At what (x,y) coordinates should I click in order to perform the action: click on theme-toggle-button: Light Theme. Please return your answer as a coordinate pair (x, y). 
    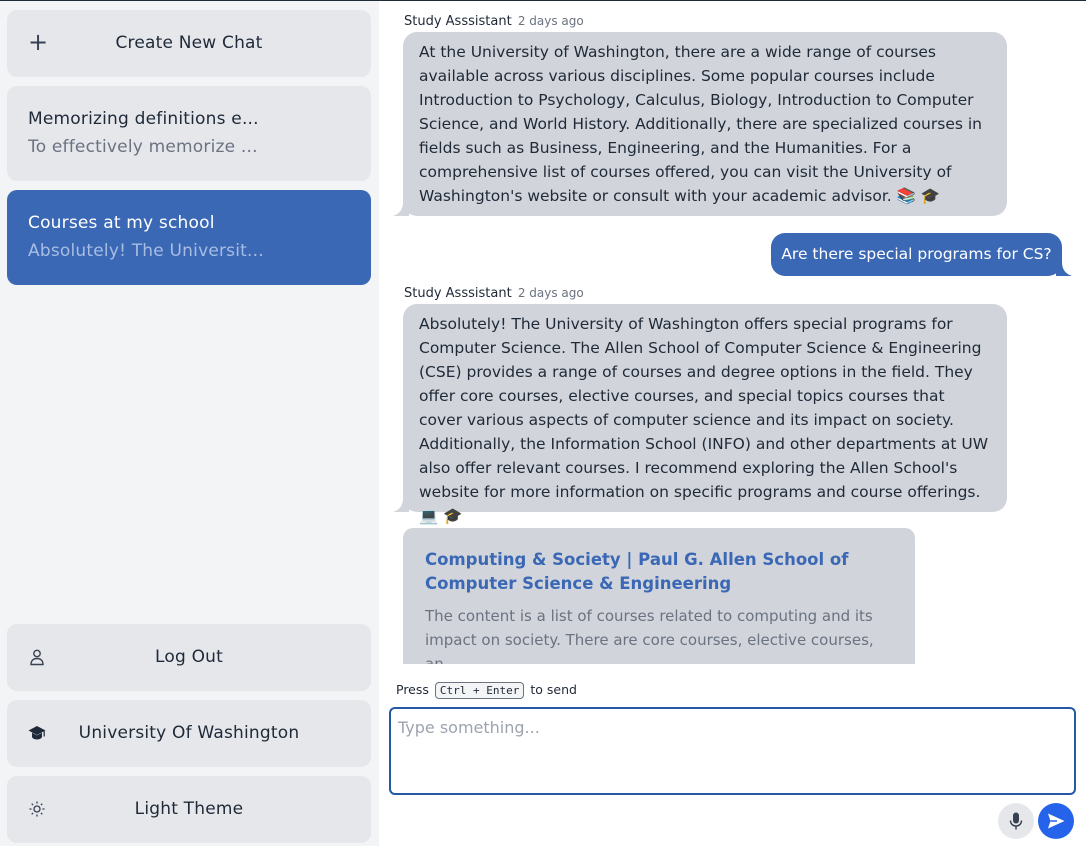
    Looking at the image, I should click on (189, 809).